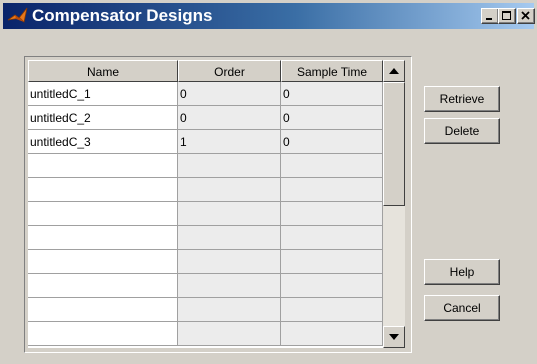 Image resolution: width=537 pixels, height=364 pixels. What do you see at coordinates (18, 16) in the screenshot?
I see `matlab-icon` at bounding box center [18, 16].